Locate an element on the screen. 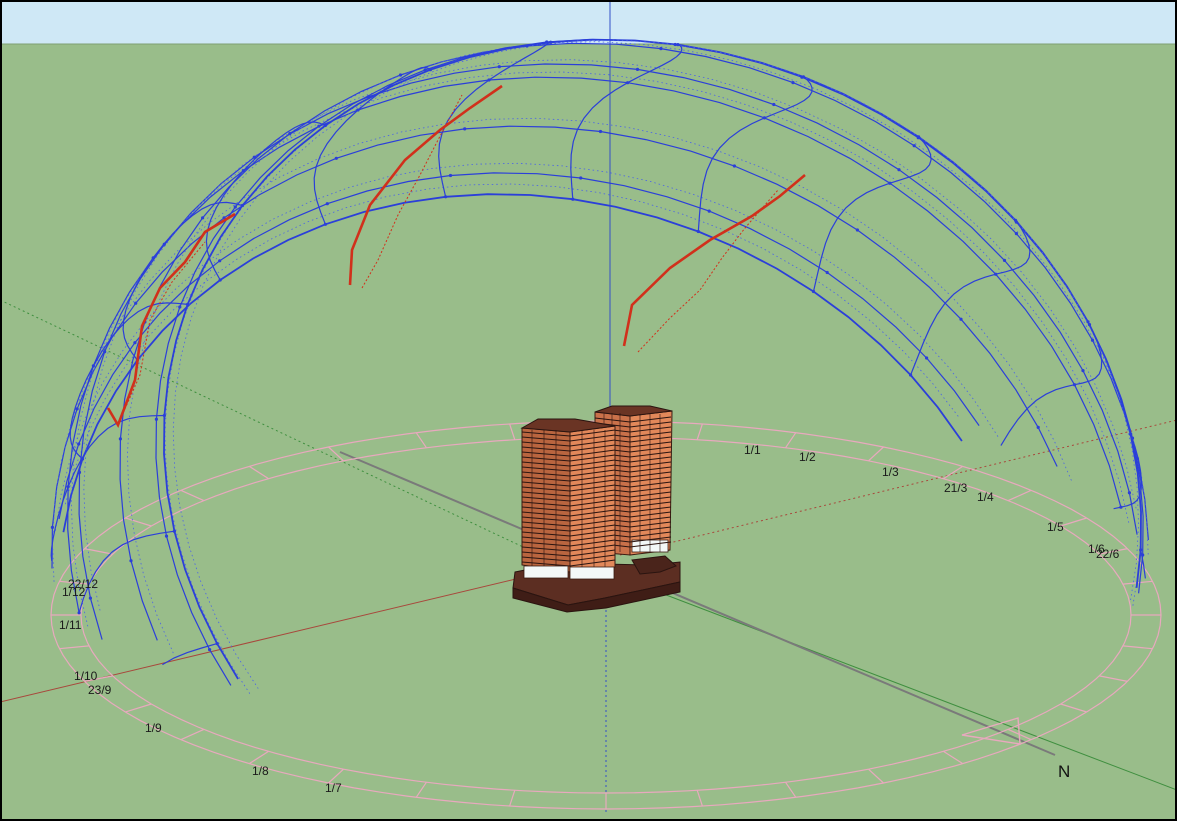 The image size is (1177, 821). date-label-1-10: 1/10 is located at coordinates (86, 676).